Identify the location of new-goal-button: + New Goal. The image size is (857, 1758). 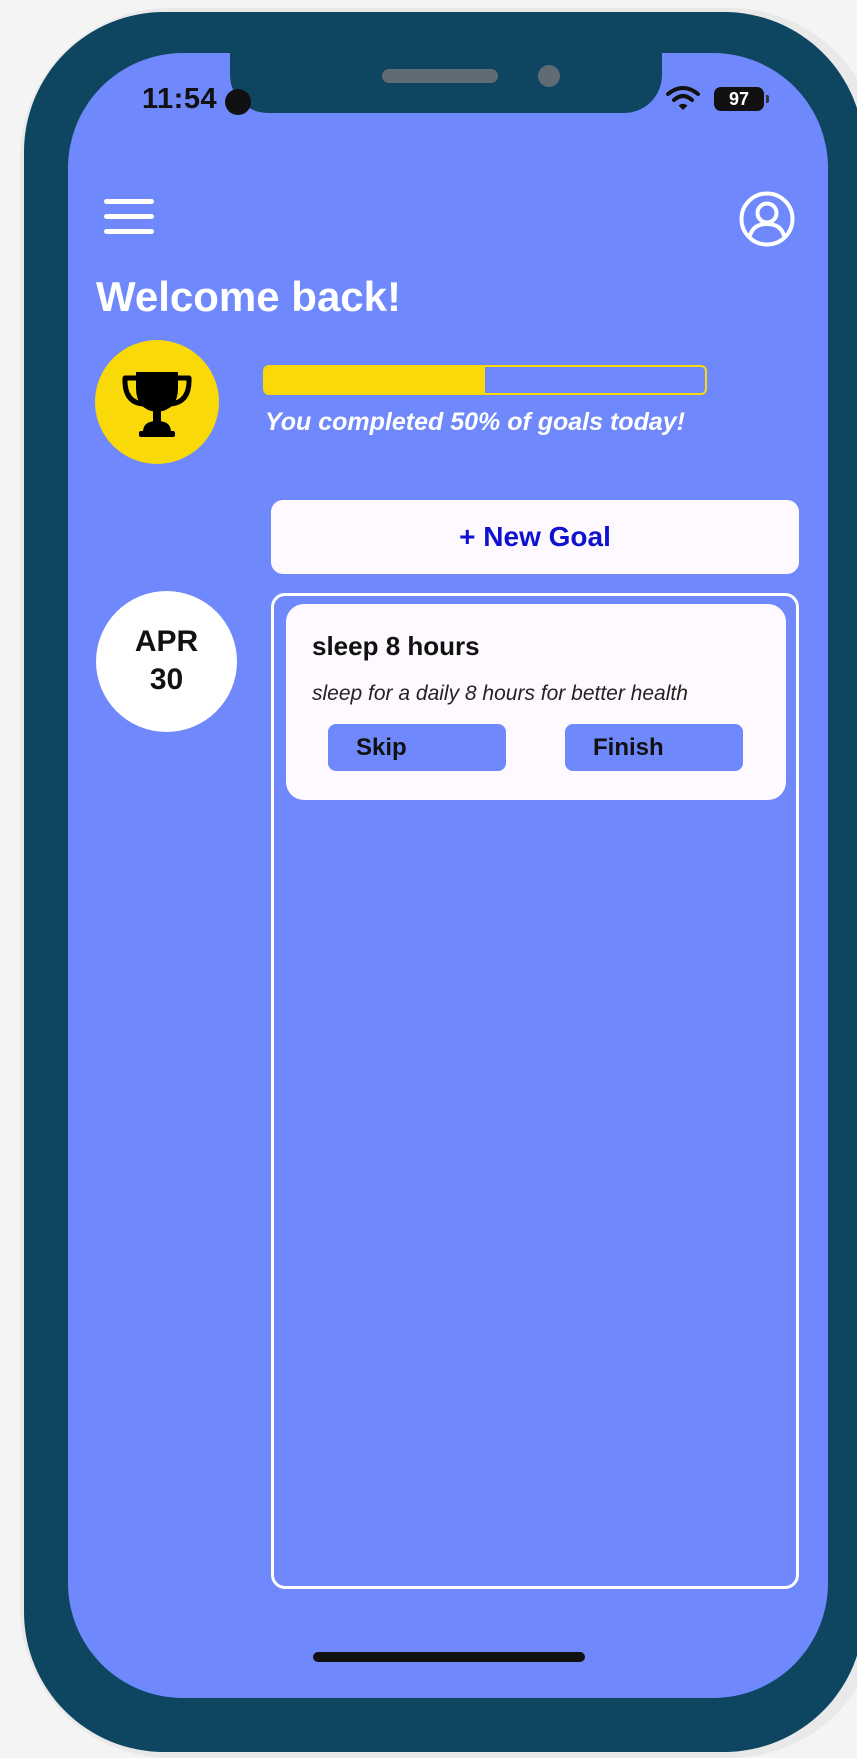
(535, 537).